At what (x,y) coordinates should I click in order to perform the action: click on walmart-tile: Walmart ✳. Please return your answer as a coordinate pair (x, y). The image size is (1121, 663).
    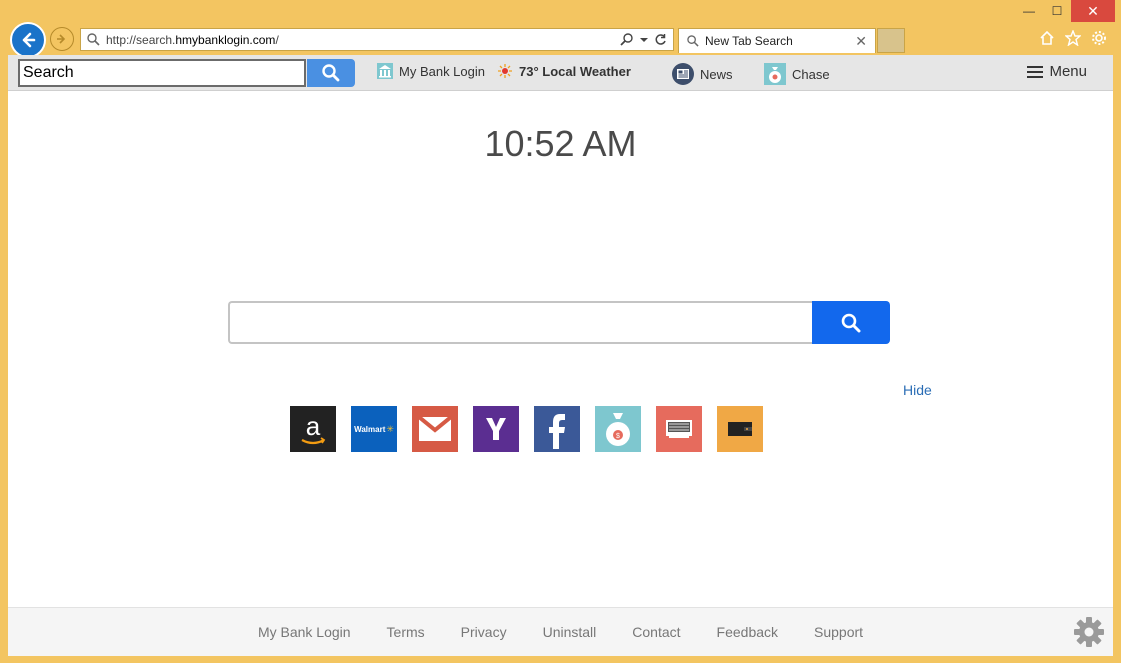
    Looking at the image, I should click on (374, 429).